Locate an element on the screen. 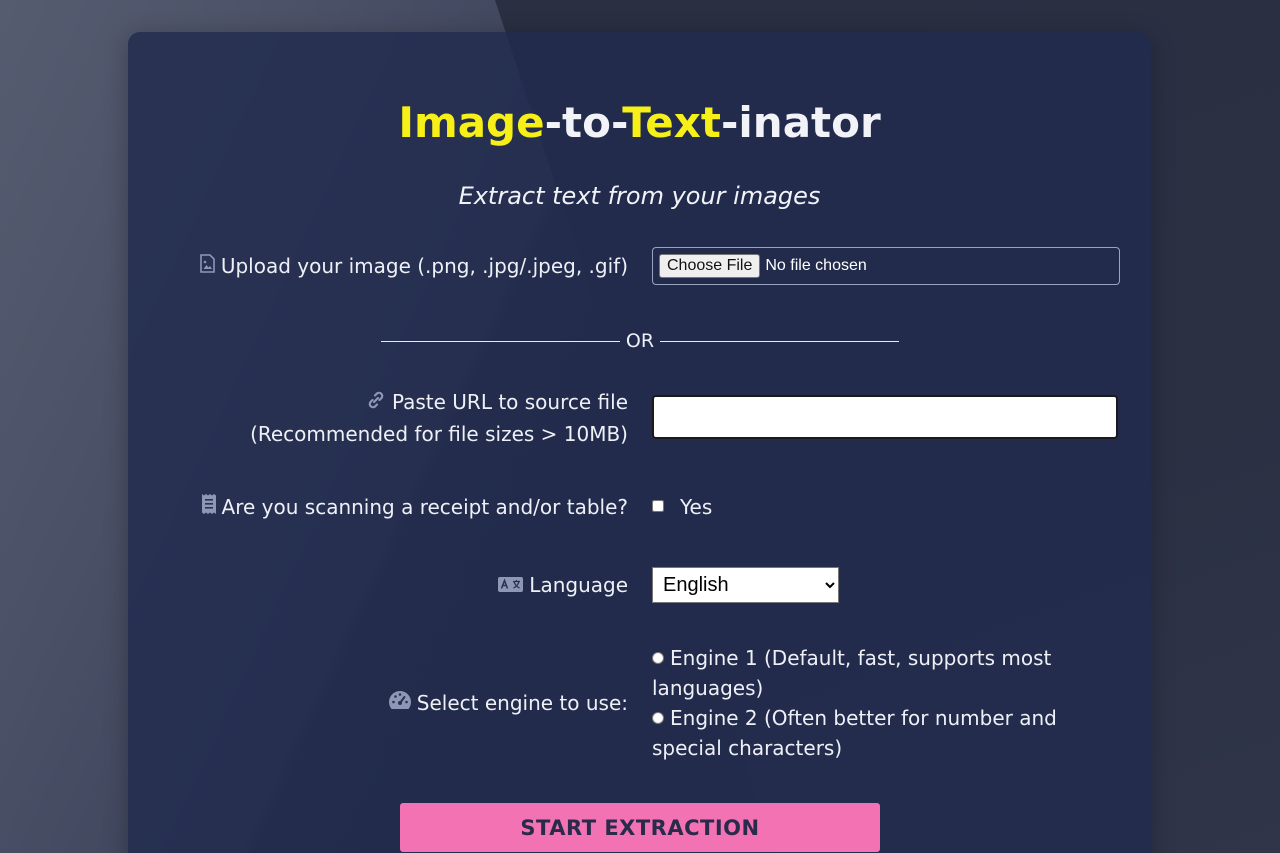 The height and width of the screenshot is (853, 1280). file-upload-input: Choose File No file chosen is located at coordinates (886, 266).